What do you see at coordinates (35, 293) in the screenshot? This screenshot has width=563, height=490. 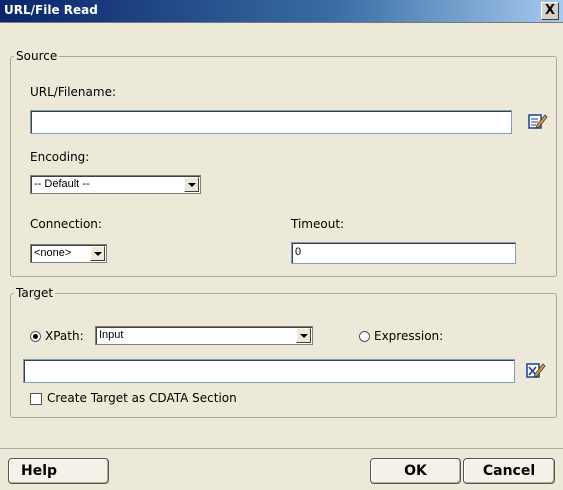 I see `target-legend: Target` at bounding box center [35, 293].